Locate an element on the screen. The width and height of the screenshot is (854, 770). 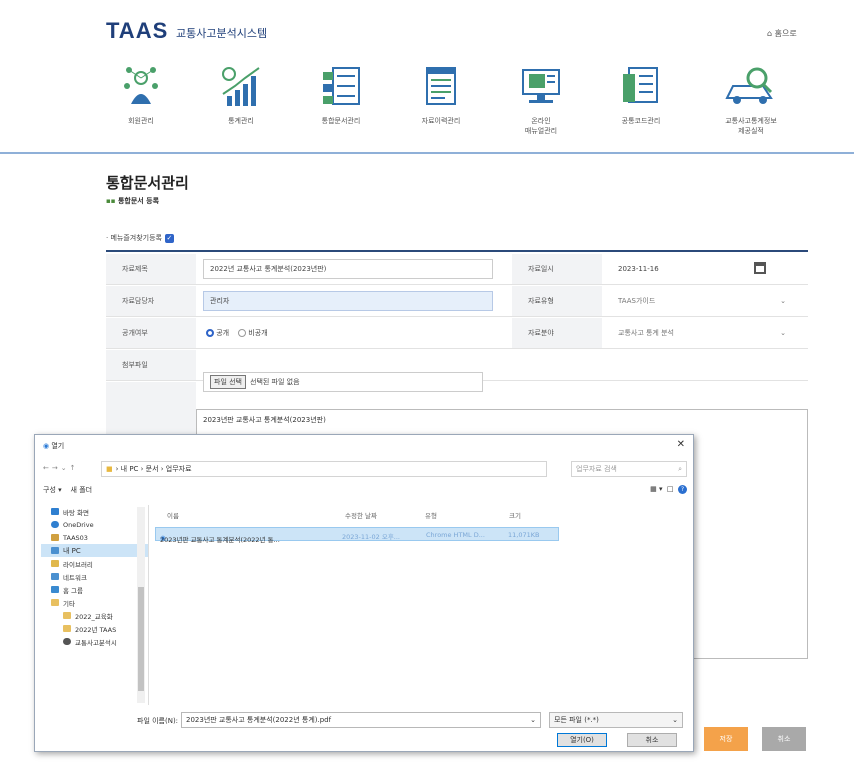
tree-item: 교통사고분석시 is located at coordinates (94, 641).